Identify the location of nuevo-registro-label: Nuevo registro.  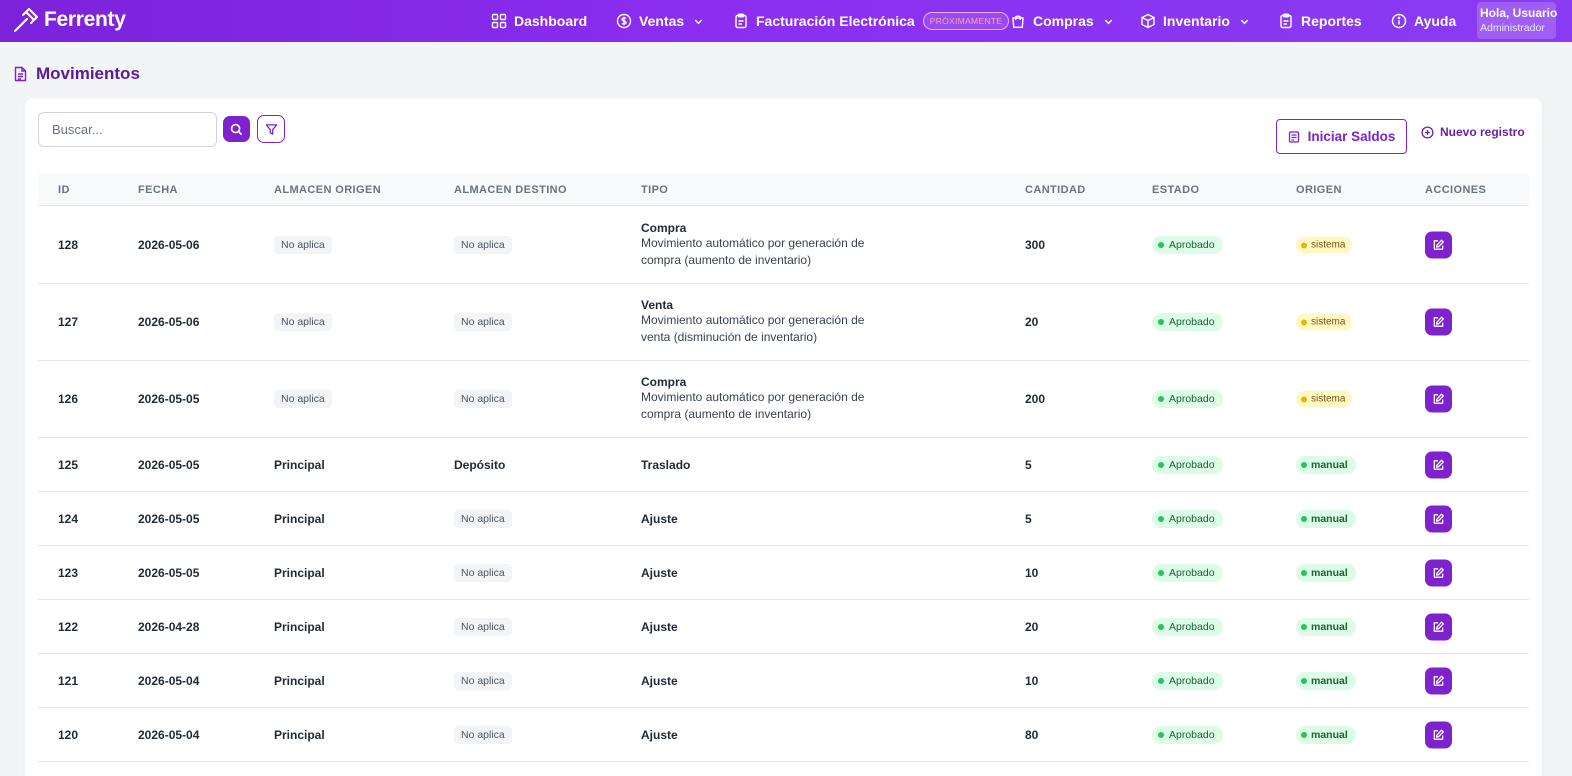
(1482, 132).